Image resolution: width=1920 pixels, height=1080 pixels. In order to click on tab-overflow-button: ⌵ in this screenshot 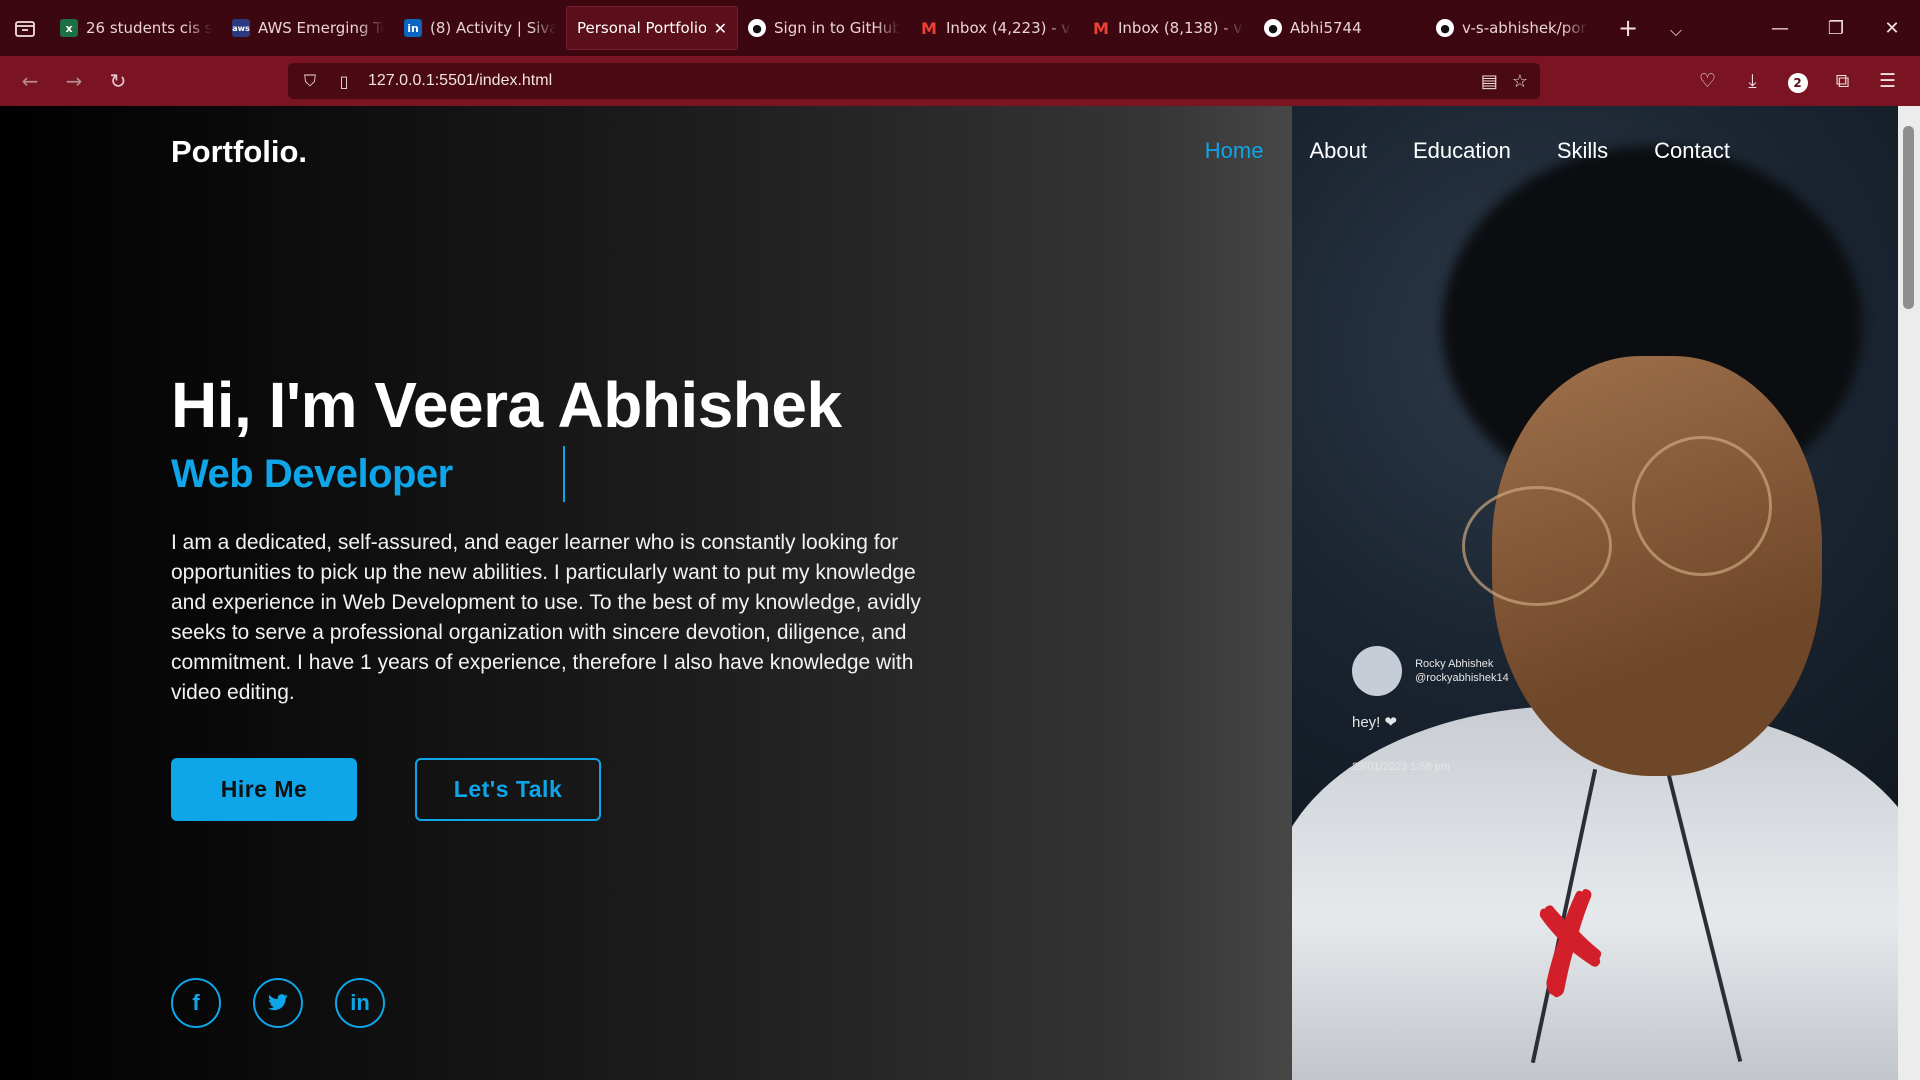, I will do `click(1676, 28)`.